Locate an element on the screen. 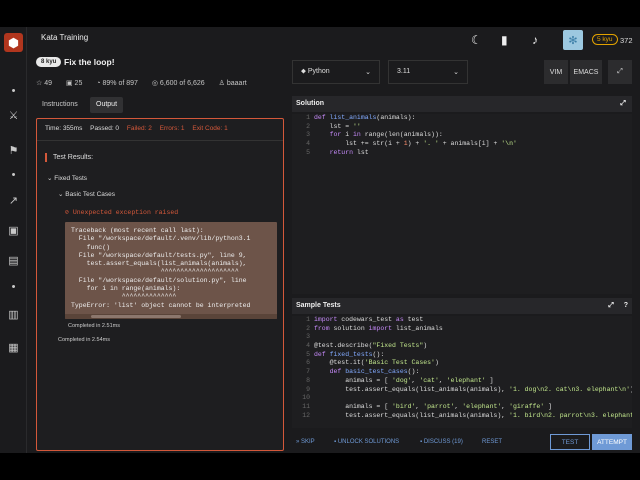 The image size is (640, 480). passed-stat: Passed: 0 is located at coordinates (105, 128).